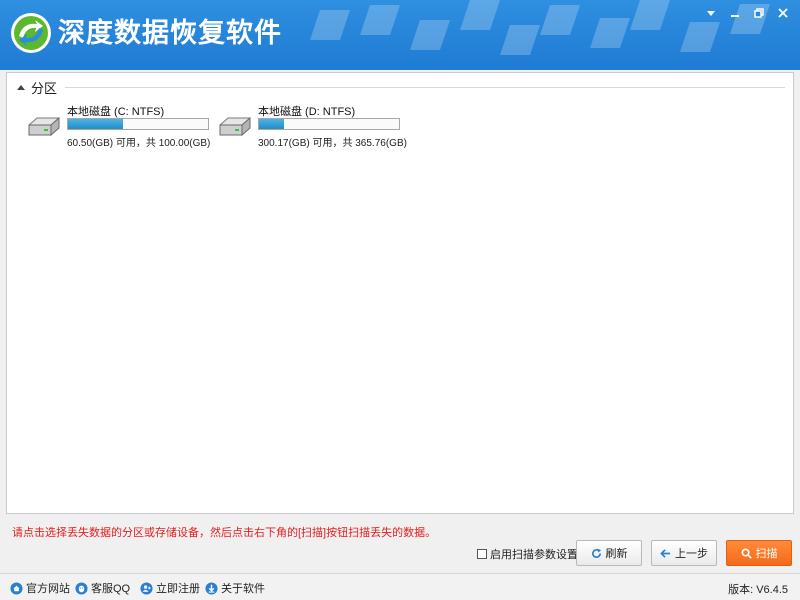 Image resolution: width=800 pixels, height=600 pixels. What do you see at coordinates (400, 35) in the screenshot?
I see `title-bar: 深度数据恢复软件` at bounding box center [400, 35].